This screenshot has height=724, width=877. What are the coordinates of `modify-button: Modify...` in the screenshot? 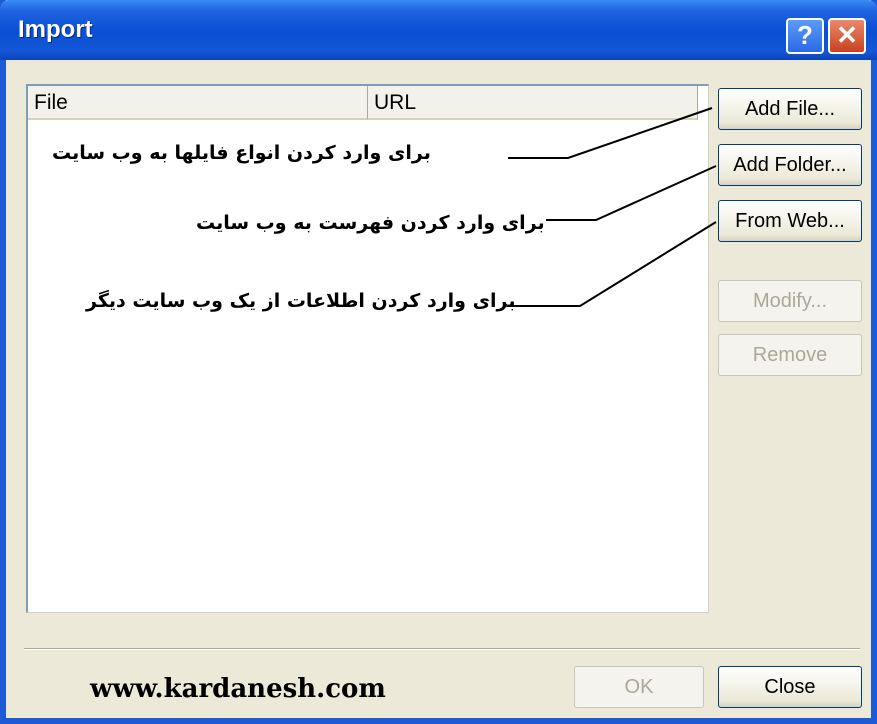 It's located at (790, 301).